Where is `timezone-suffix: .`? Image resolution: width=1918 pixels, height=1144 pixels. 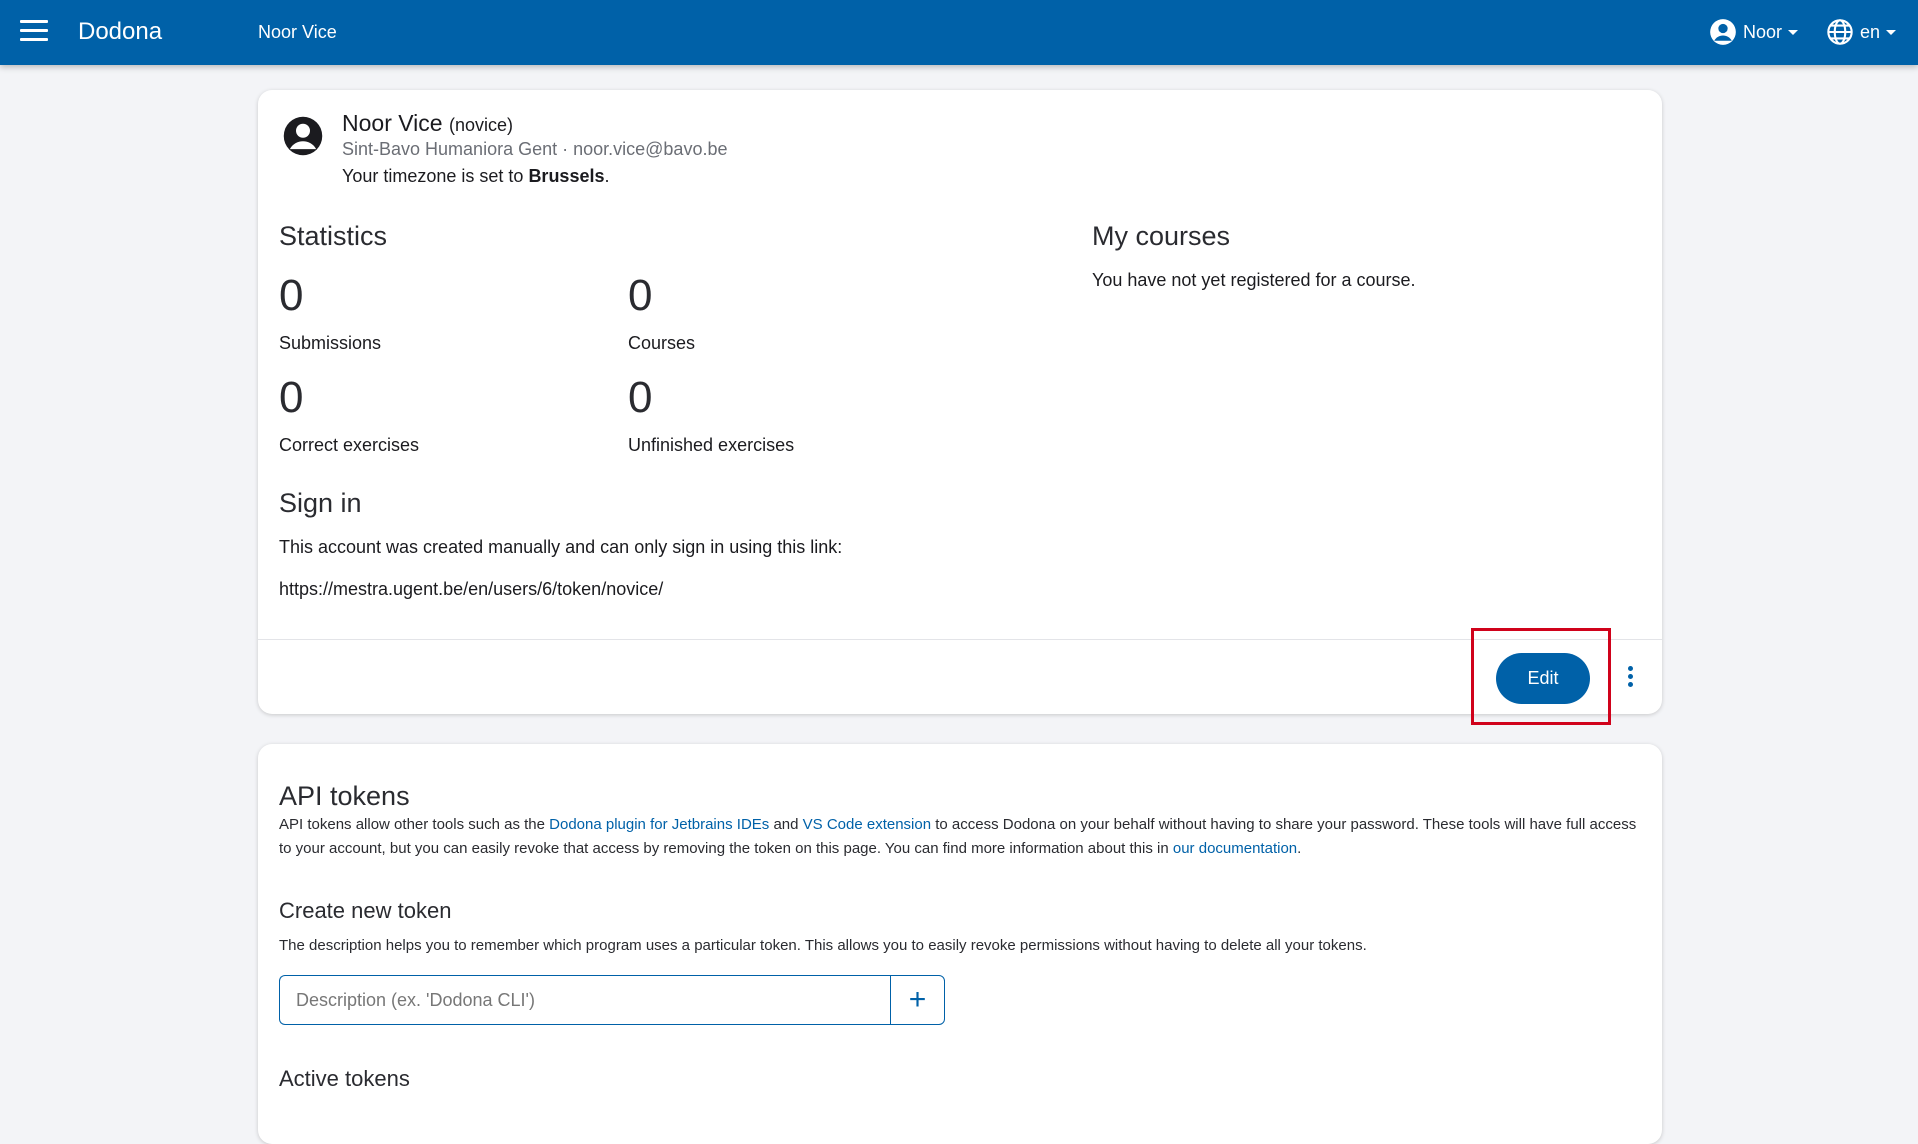 timezone-suffix: . is located at coordinates (607, 176).